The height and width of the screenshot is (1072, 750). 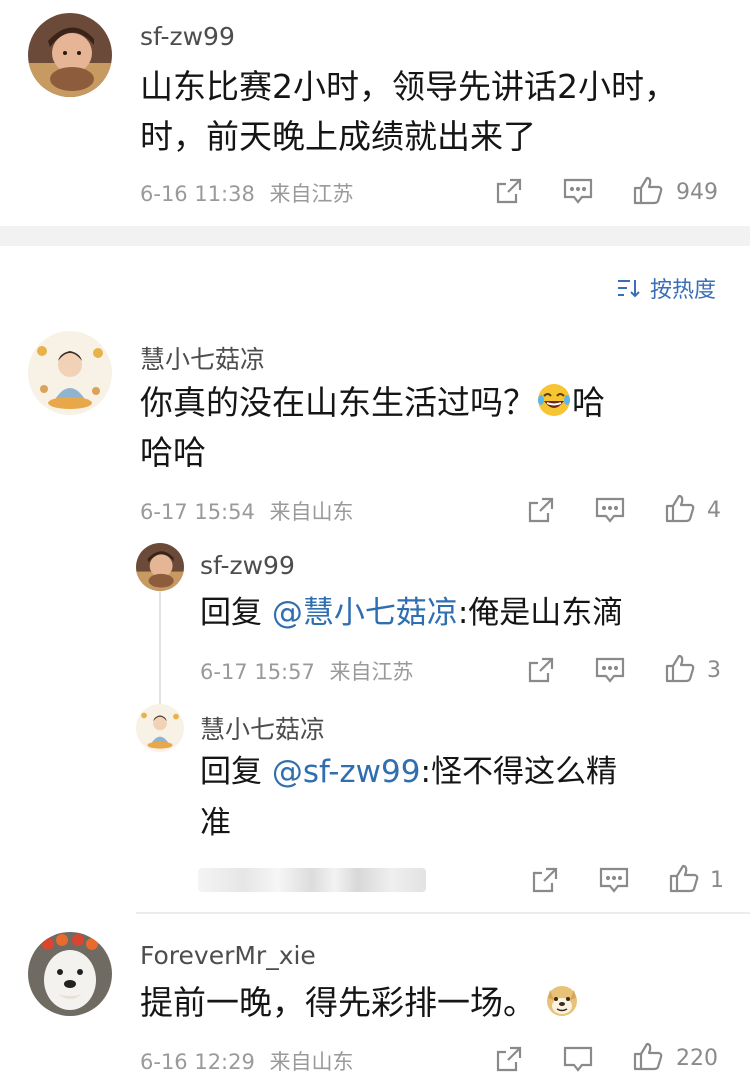 I want to click on section-divider, so click(x=375, y=236).